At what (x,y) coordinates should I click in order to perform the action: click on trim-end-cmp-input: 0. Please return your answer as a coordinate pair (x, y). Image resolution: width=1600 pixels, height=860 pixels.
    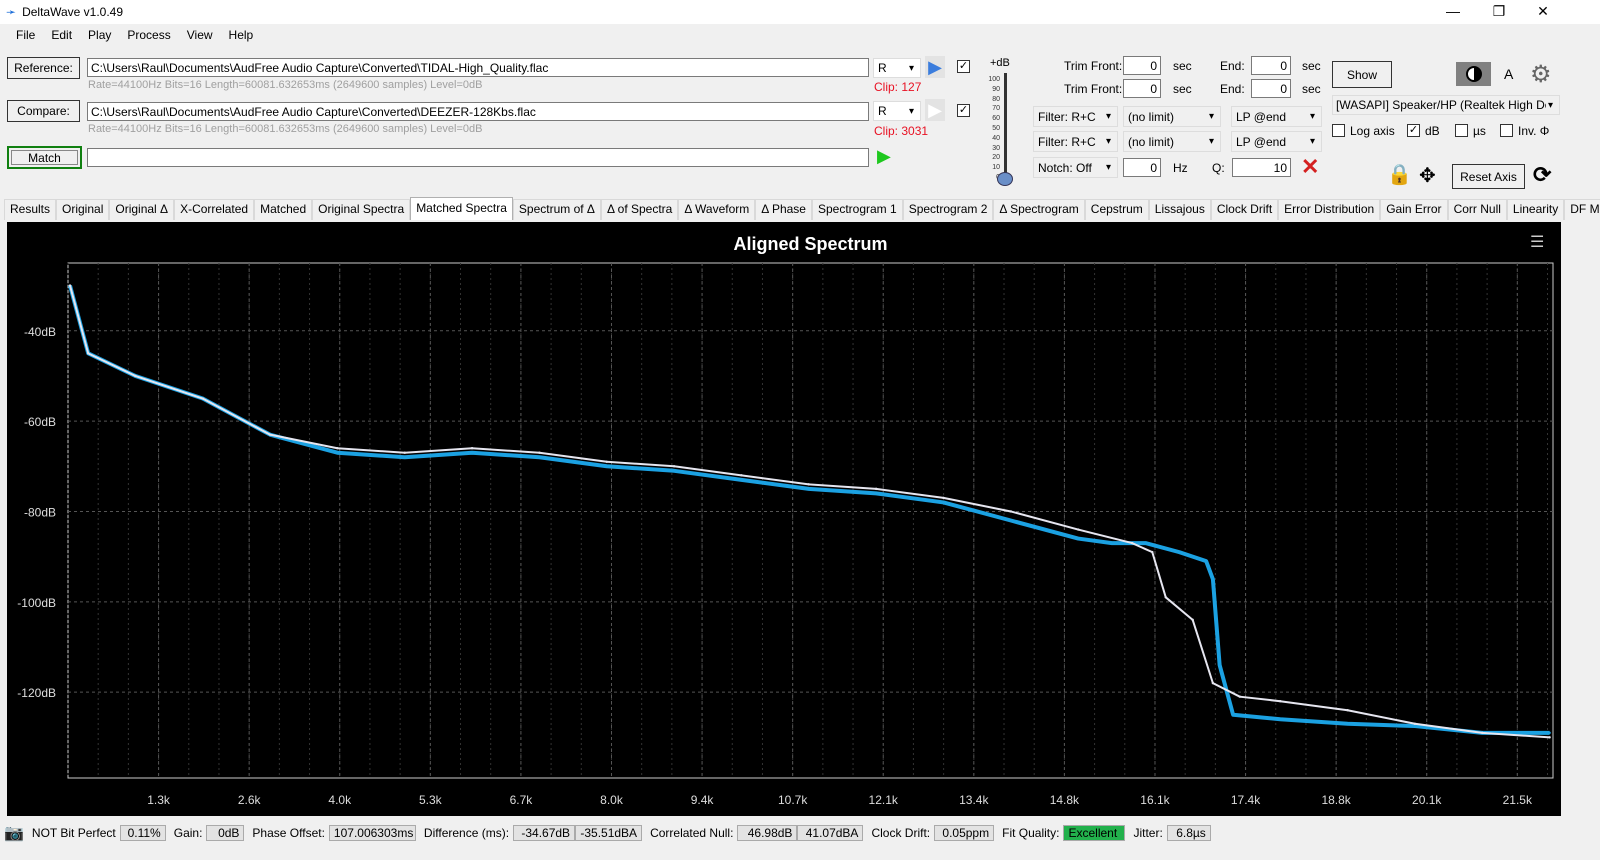
    Looking at the image, I should click on (1271, 88).